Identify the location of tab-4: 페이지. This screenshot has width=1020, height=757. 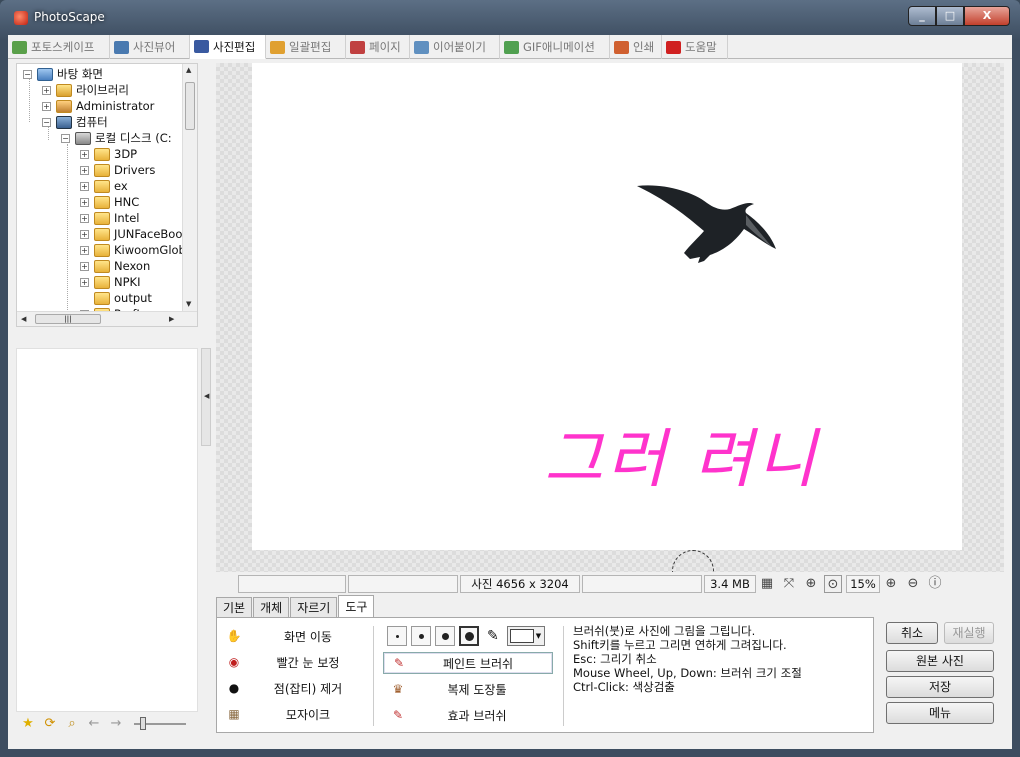
(378, 47).